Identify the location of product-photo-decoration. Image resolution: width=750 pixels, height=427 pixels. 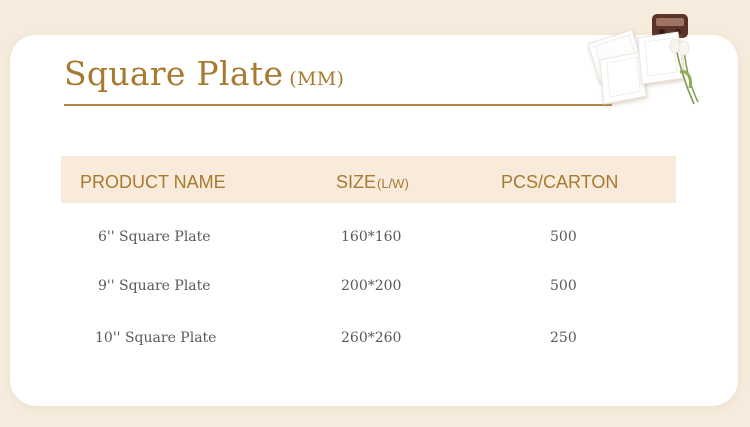
(643, 59).